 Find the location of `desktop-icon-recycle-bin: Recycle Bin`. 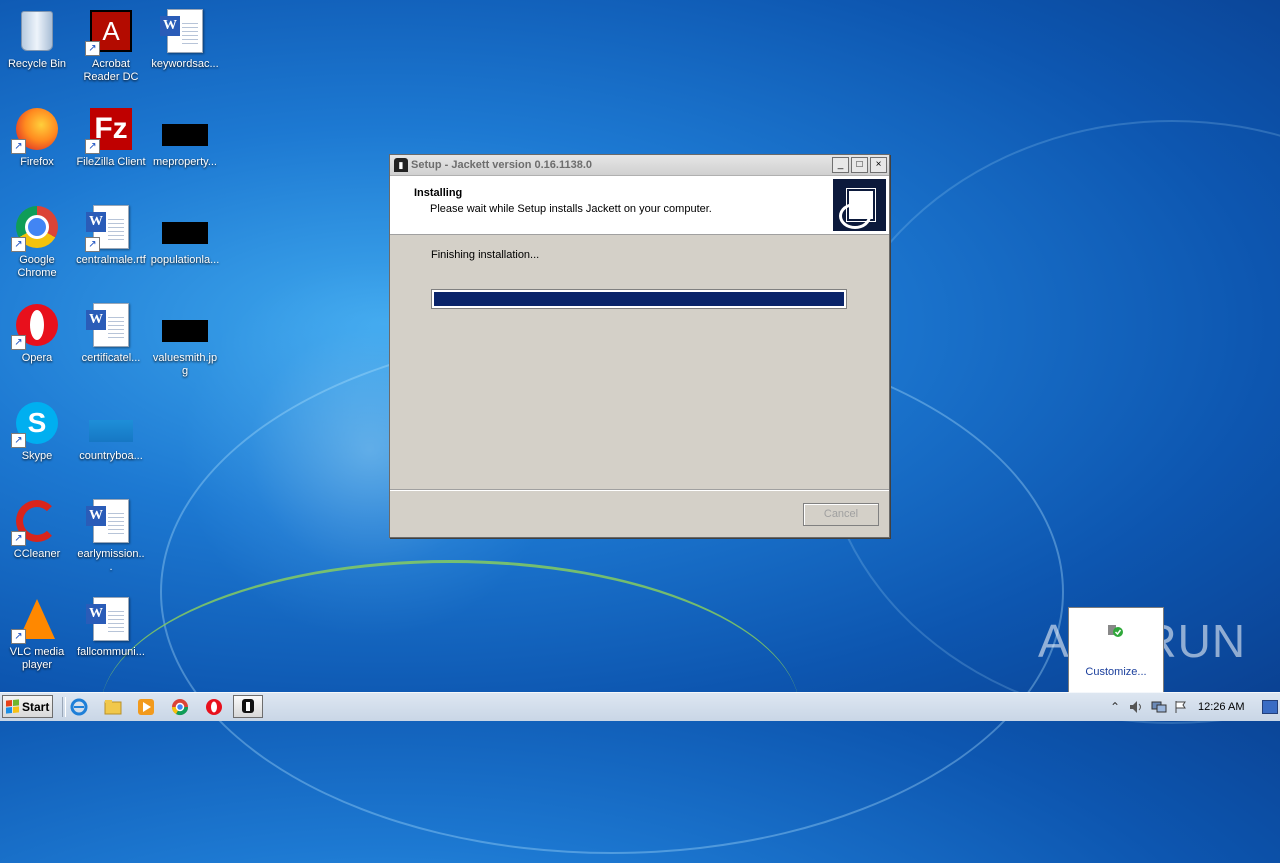

desktop-icon-recycle-bin: Recycle Bin is located at coordinates (37, 35).